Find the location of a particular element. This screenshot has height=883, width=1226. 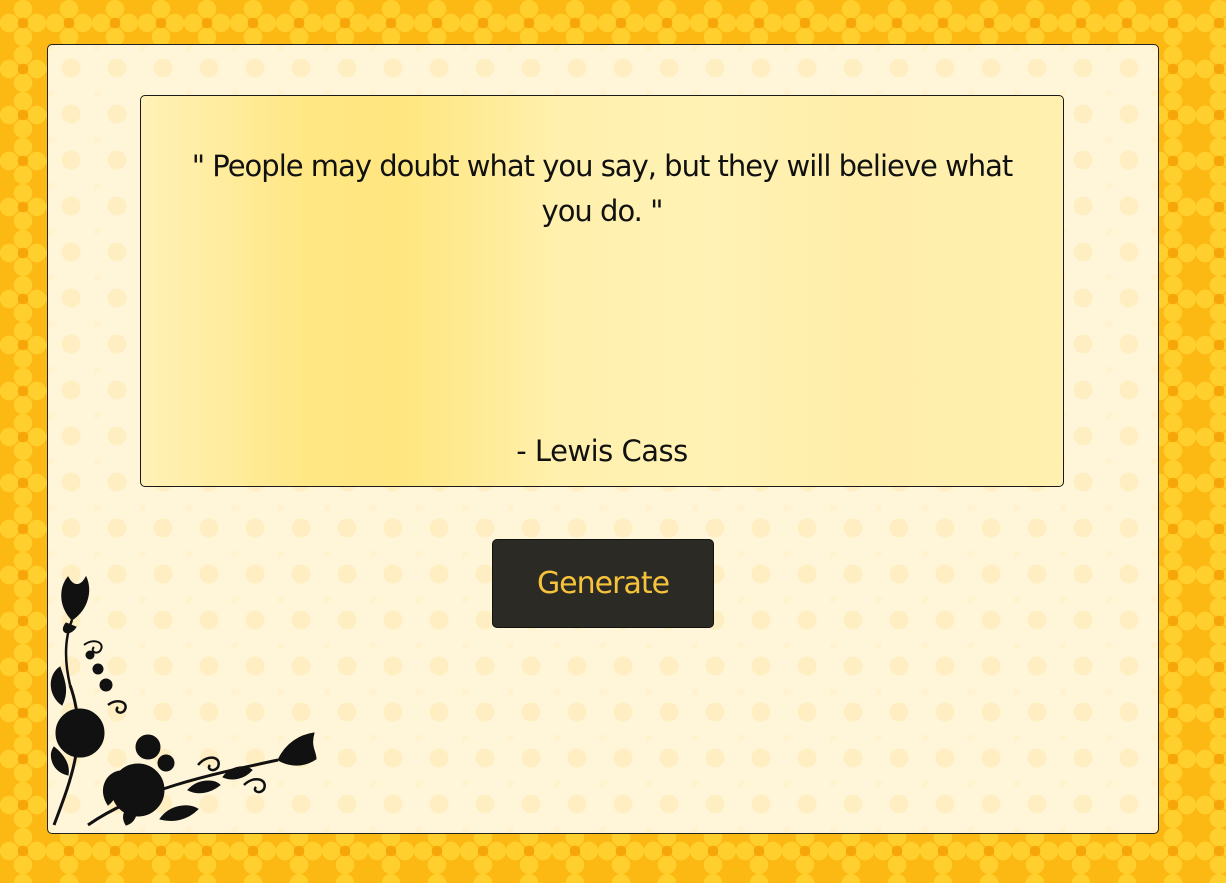

quote-author: - Lewis Cass is located at coordinates (602, 451).